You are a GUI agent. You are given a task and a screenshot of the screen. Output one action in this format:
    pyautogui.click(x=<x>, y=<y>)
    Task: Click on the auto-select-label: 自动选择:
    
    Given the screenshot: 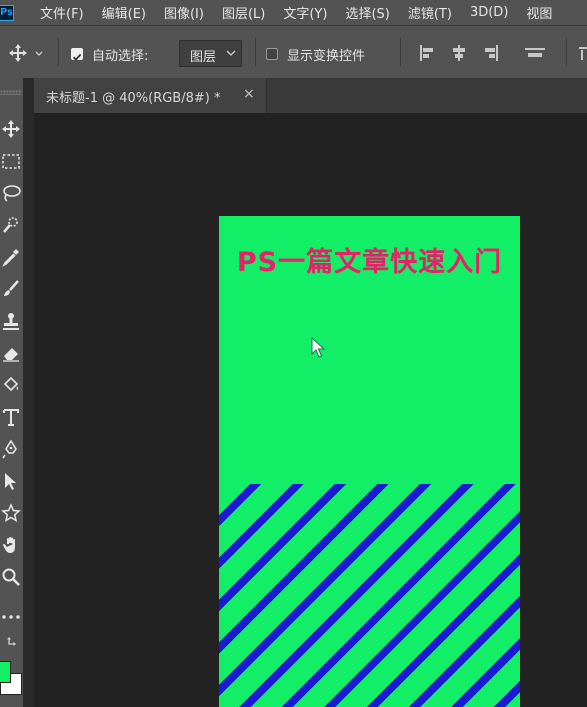 What is the action you would take?
    pyautogui.click(x=120, y=56)
    